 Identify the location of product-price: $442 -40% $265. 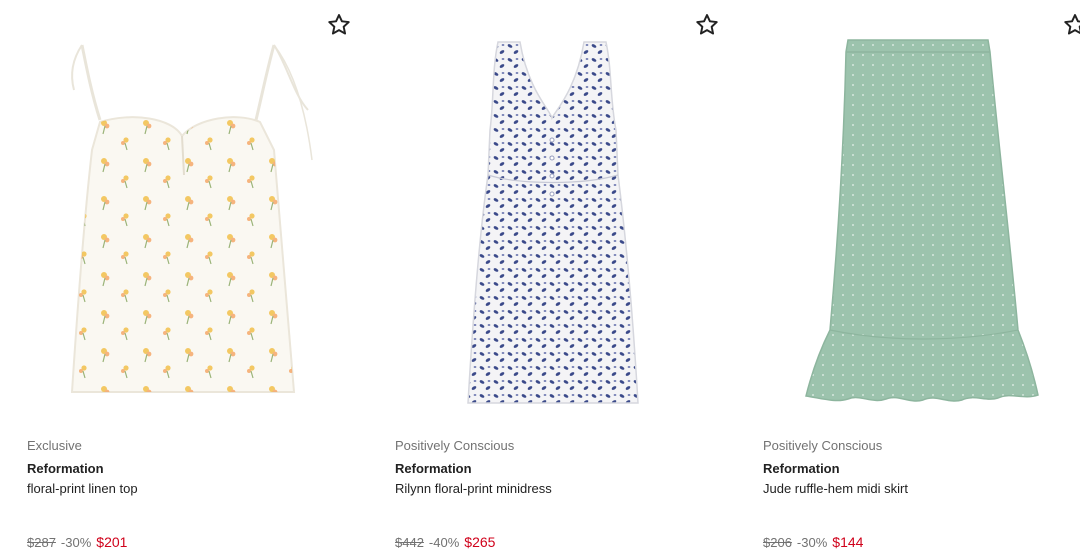
(445, 542).